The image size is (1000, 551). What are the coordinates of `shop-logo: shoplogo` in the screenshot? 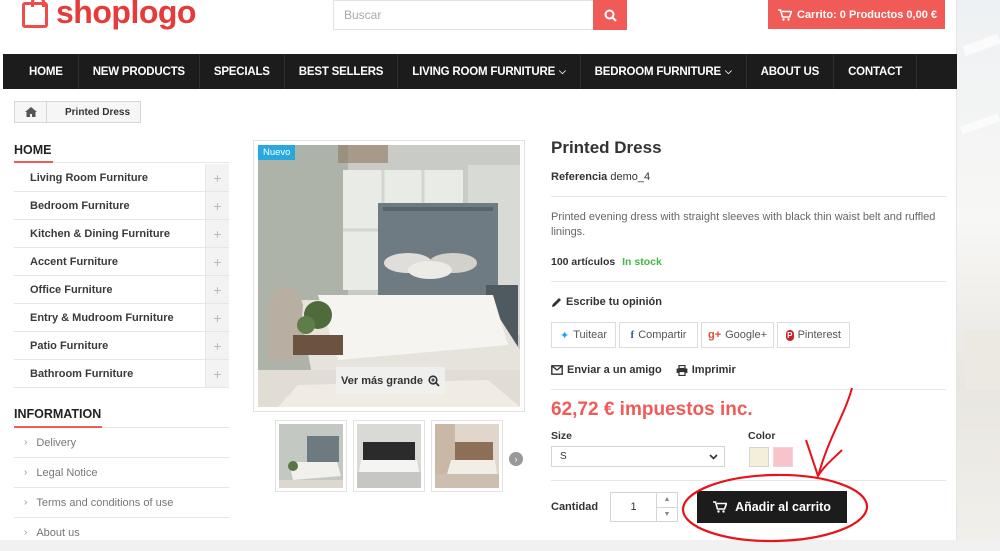 It's located at (109, 15).